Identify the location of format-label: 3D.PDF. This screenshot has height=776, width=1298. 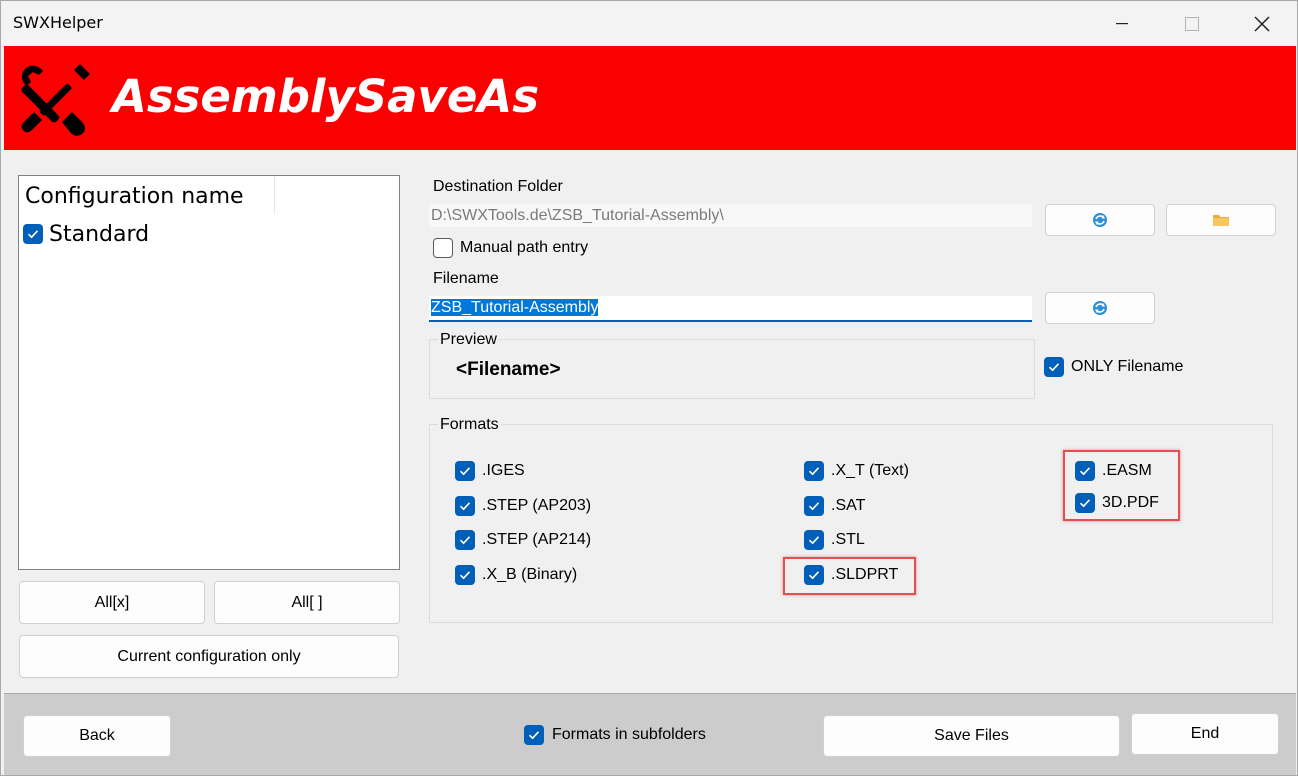
(1130, 502).